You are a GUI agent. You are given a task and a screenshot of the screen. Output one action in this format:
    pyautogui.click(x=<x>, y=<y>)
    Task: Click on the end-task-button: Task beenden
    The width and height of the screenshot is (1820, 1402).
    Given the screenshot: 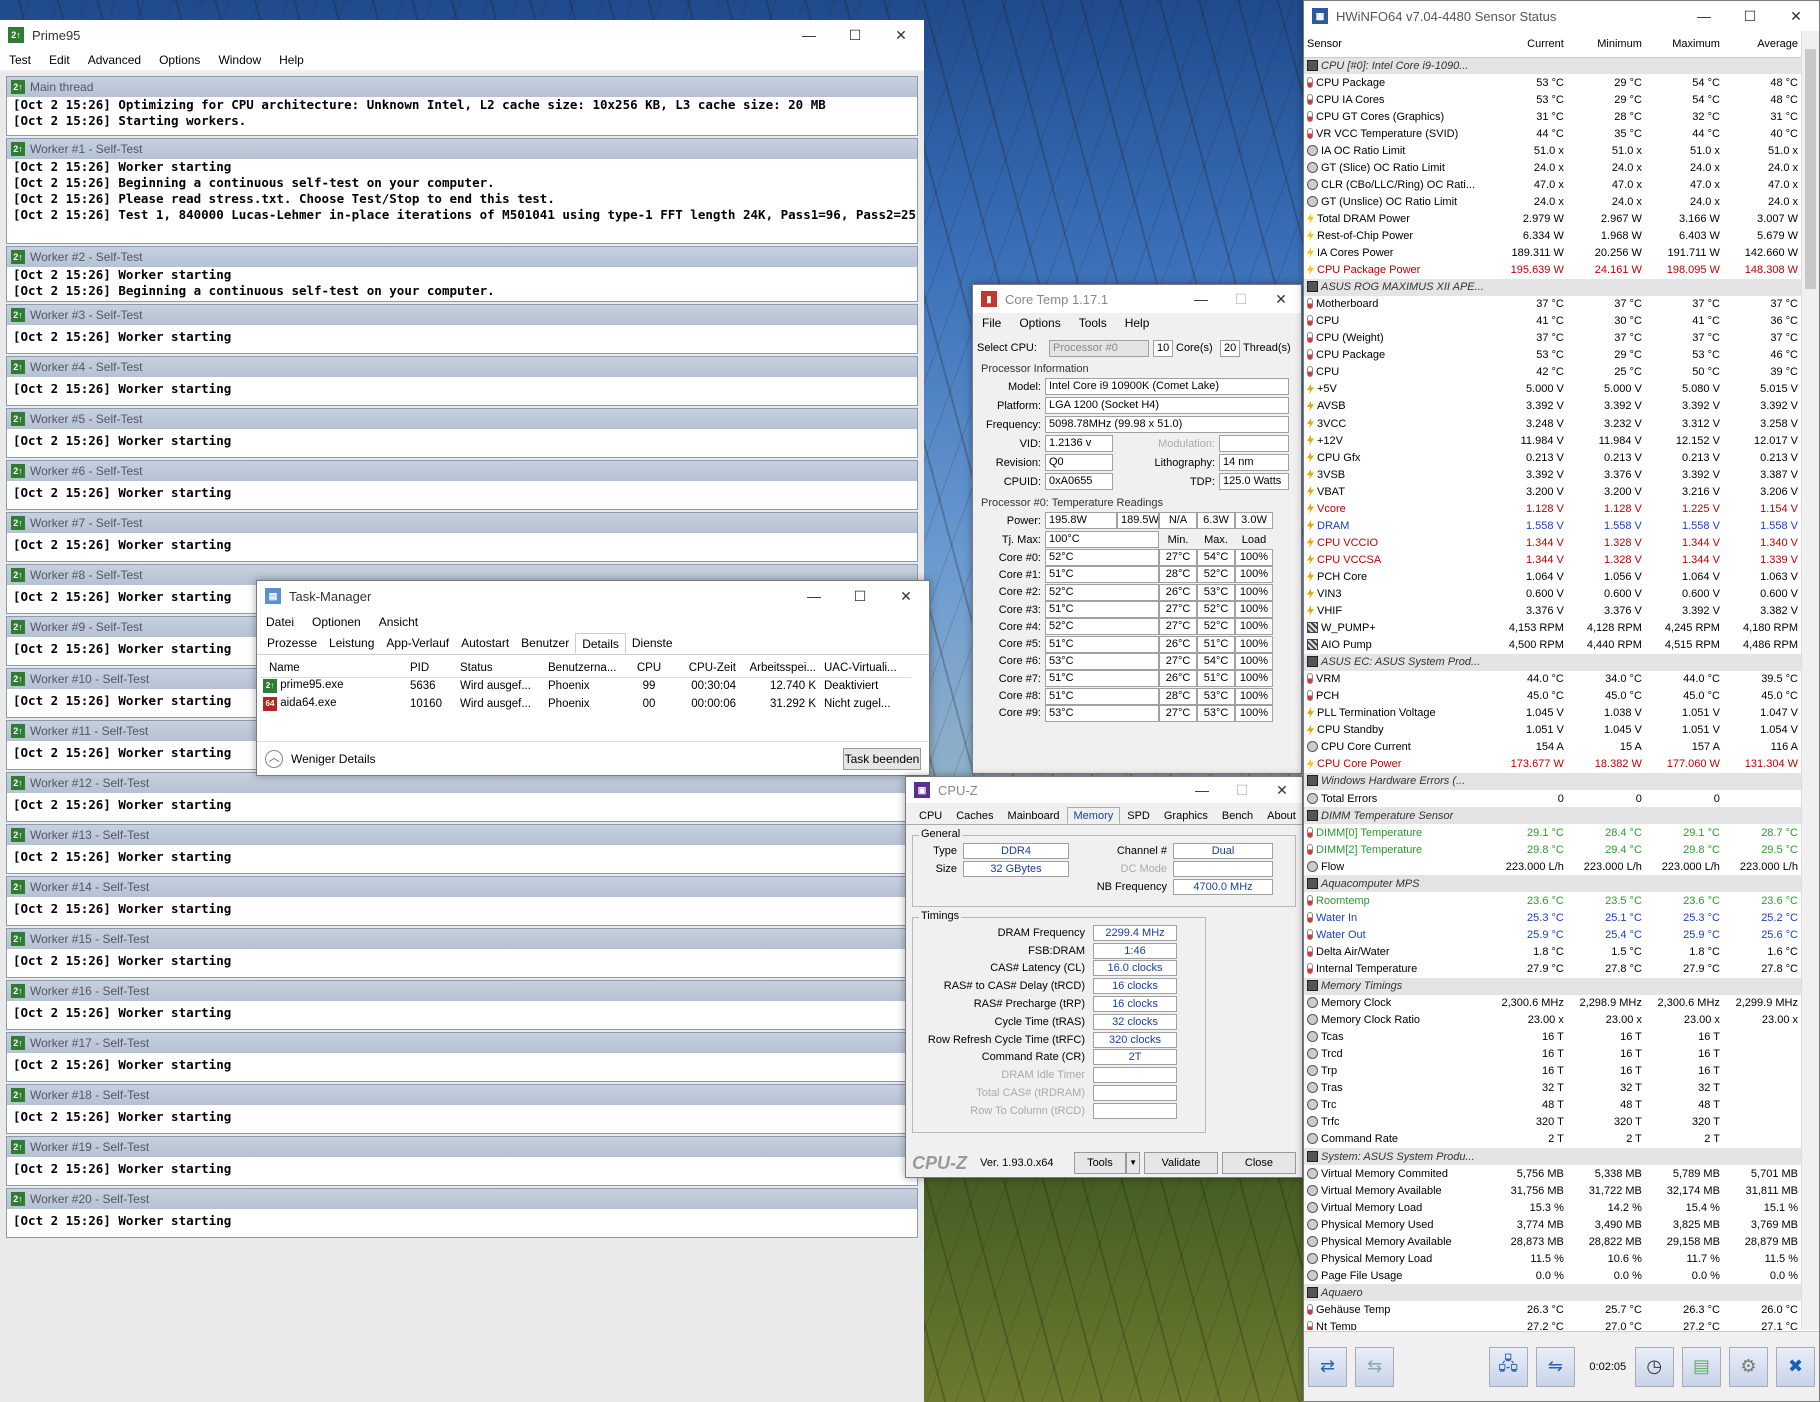 What is the action you would take?
    pyautogui.click(x=882, y=758)
    